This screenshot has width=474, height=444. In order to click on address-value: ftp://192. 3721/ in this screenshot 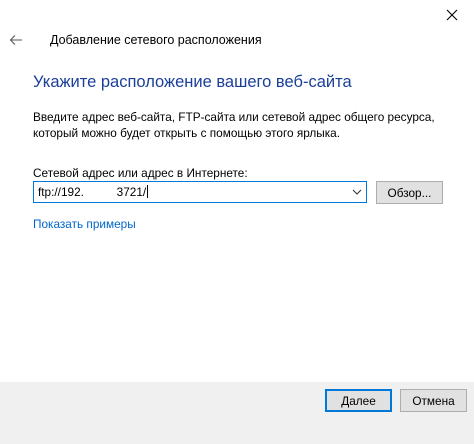, I will do `click(92, 192)`.